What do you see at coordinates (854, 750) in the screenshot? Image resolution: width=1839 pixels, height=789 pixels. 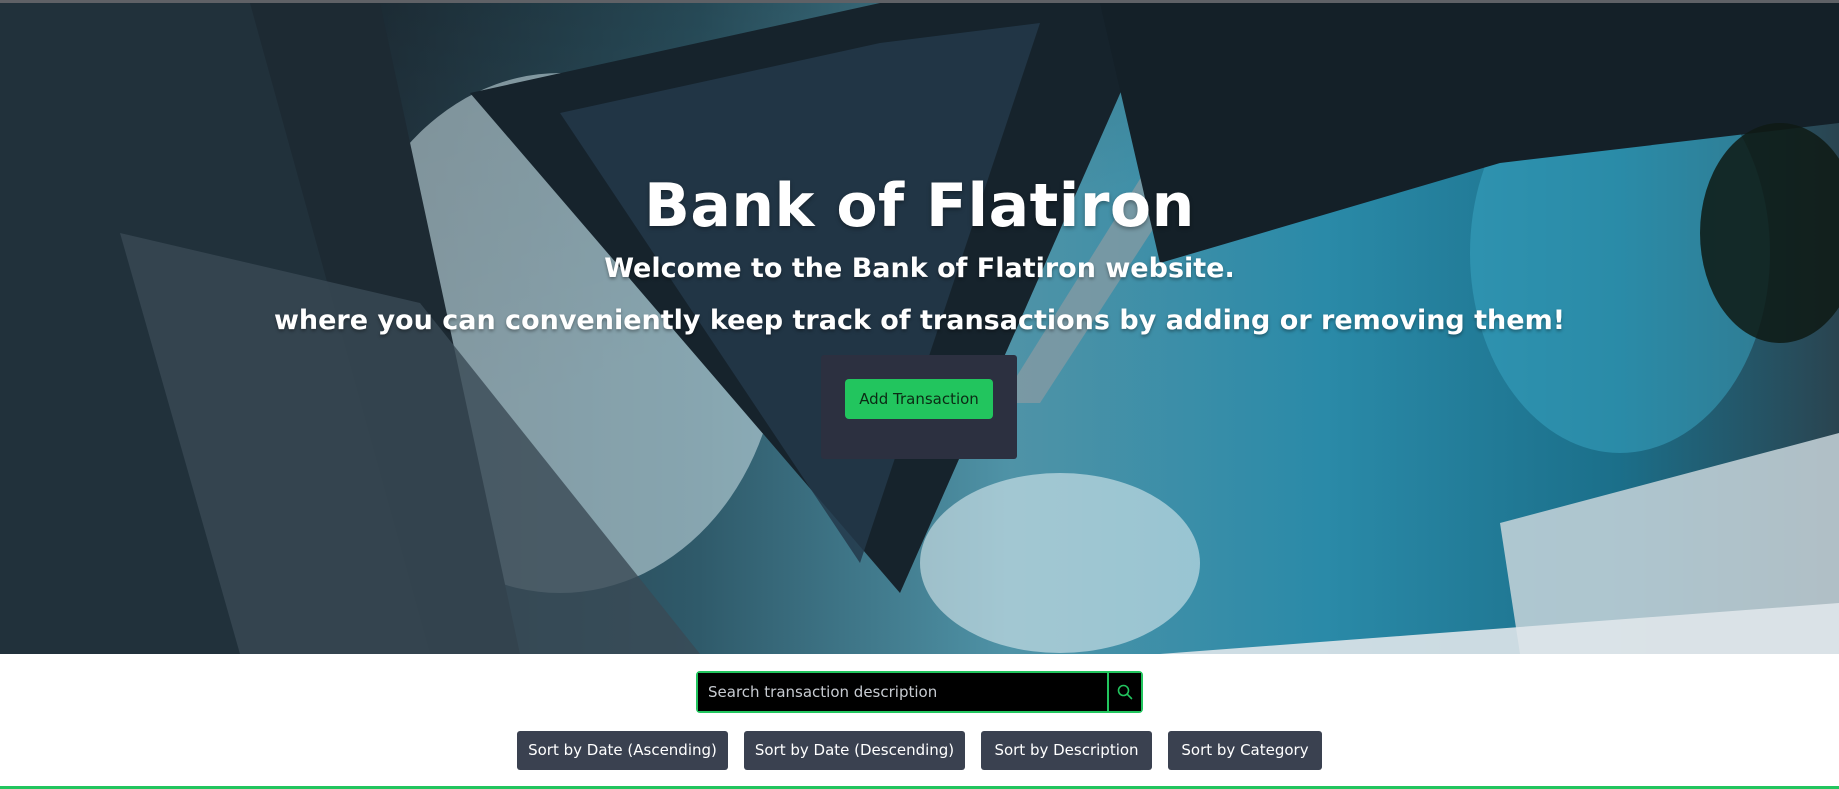 I see `sort-date-descending-button: Sort by Date (Descending)` at bounding box center [854, 750].